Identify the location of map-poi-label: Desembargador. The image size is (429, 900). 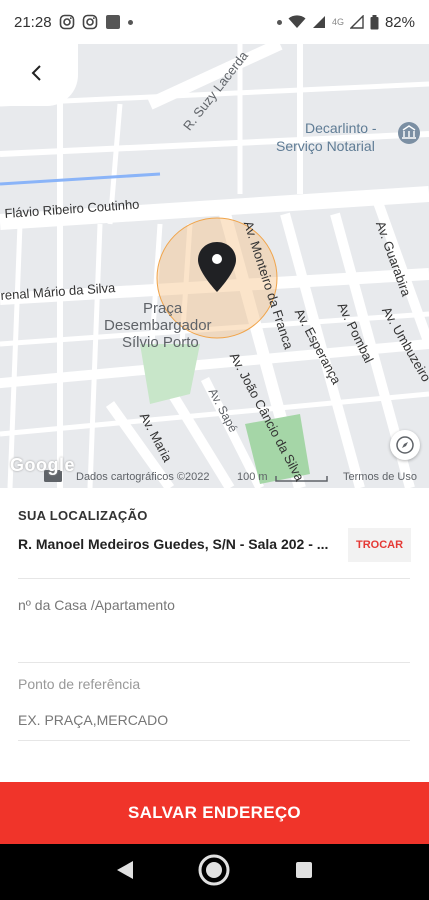
(158, 325).